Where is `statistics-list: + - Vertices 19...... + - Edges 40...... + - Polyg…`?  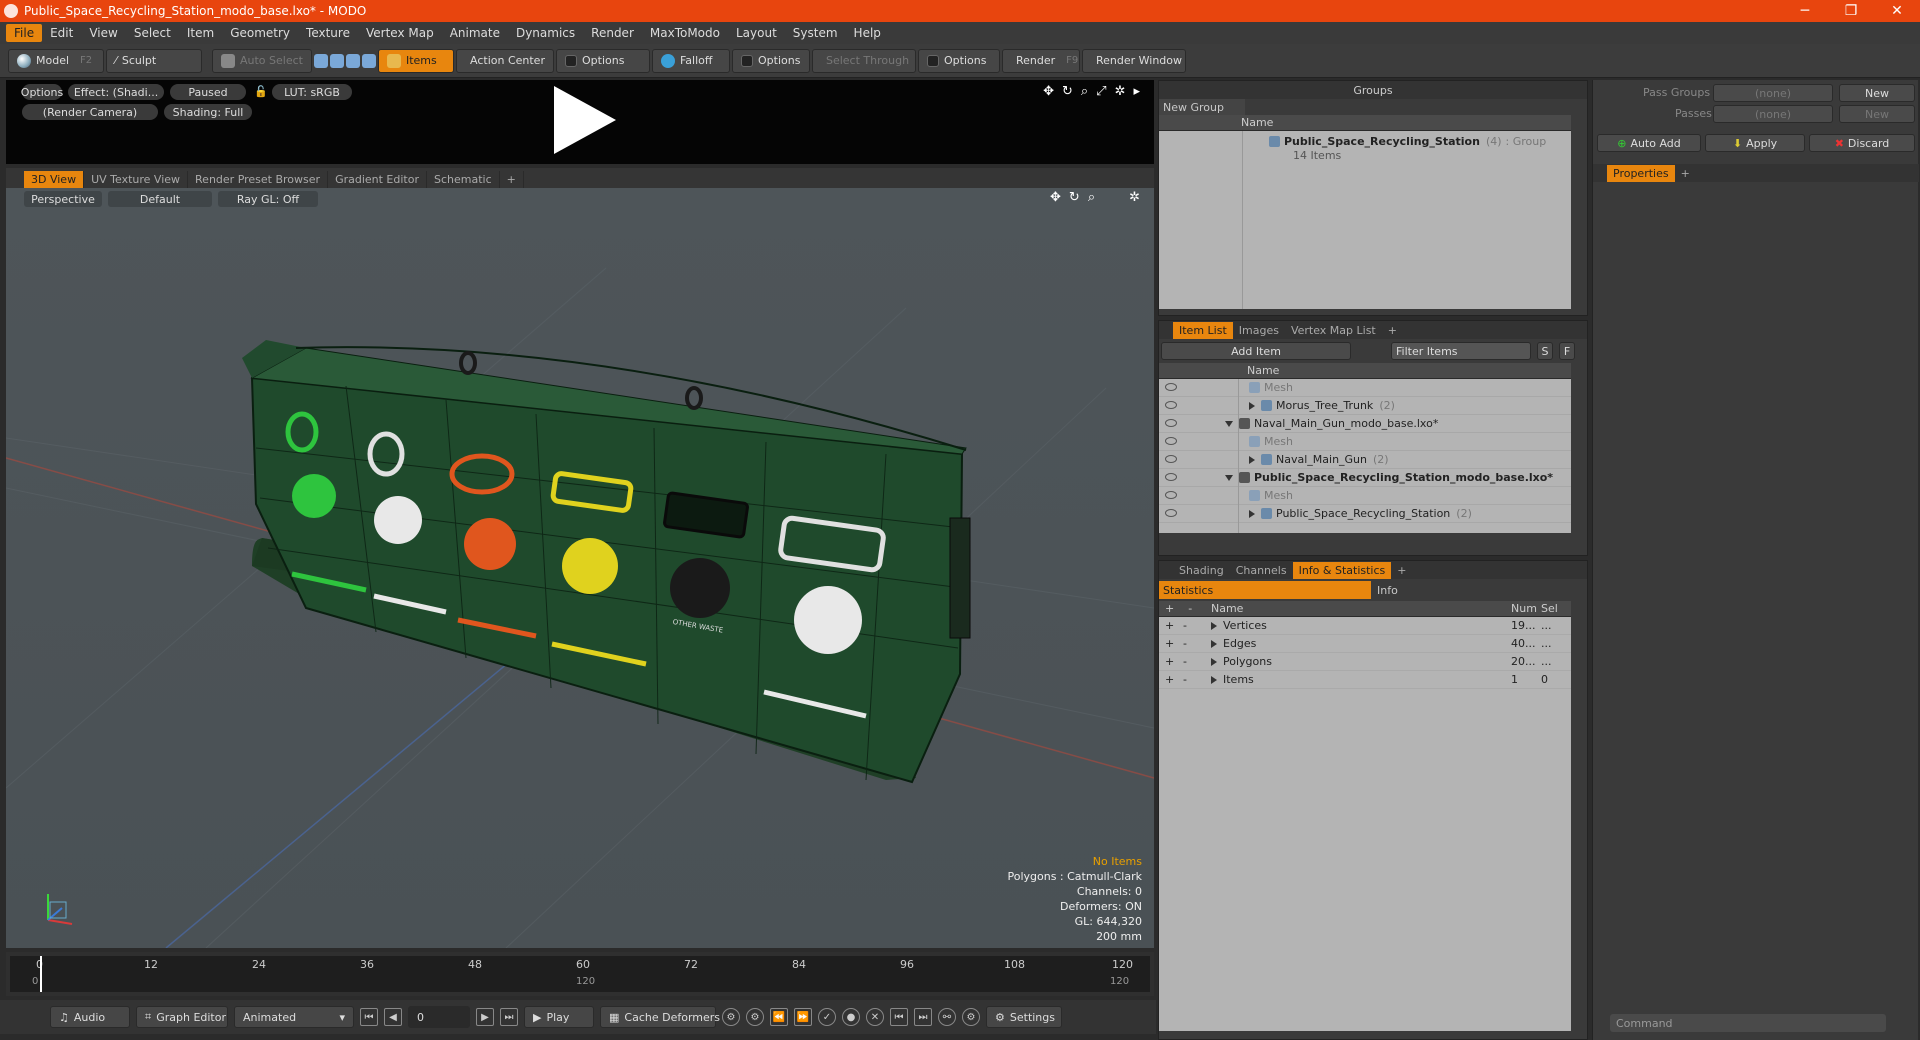
statistics-list: + - Vertices 19...... + - Edges 40...... + - Polyg… is located at coordinates (1365, 824).